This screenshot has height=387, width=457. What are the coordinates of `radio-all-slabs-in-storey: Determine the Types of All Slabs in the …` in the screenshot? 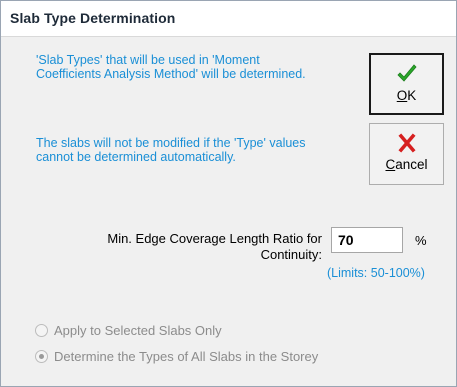 It's located at (176, 356).